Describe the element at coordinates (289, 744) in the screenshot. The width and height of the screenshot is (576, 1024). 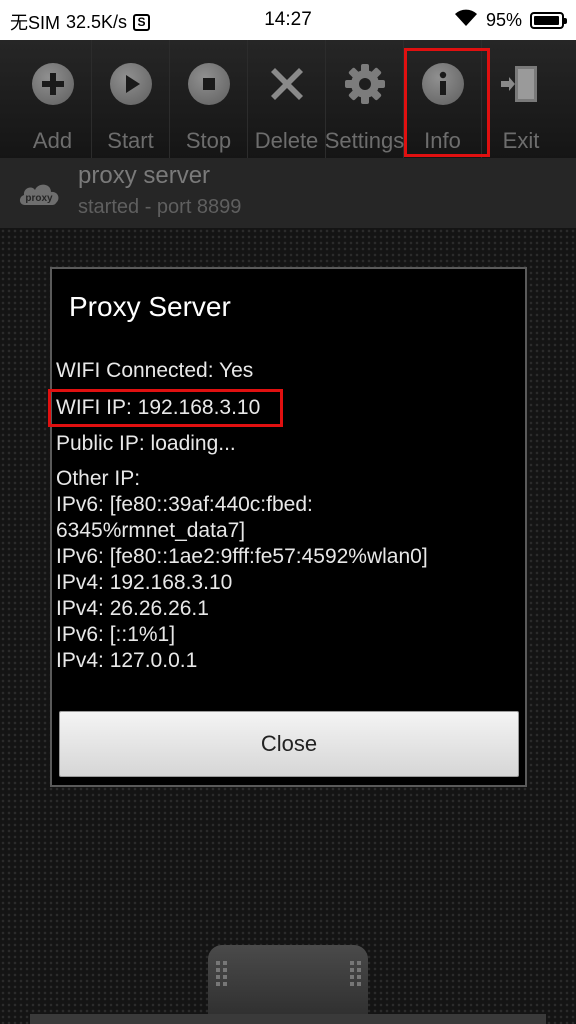
I see `close-button: Close` at that location.